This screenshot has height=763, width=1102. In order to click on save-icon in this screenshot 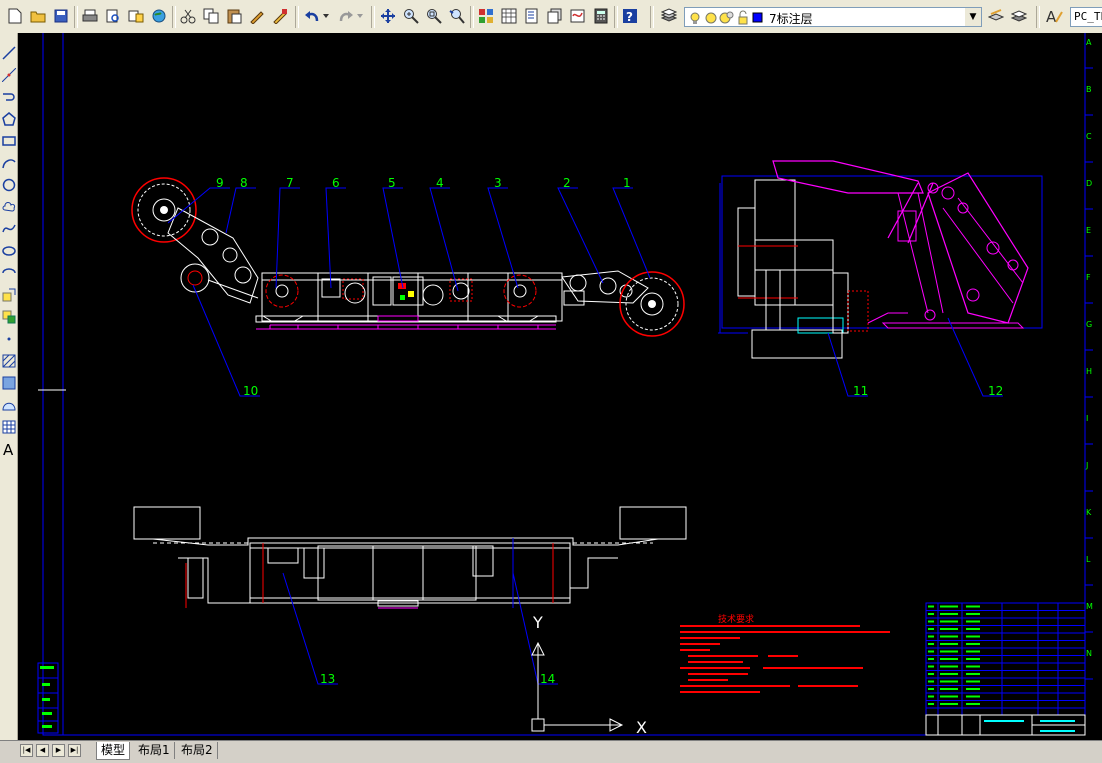, I will do `click(61, 16)`.